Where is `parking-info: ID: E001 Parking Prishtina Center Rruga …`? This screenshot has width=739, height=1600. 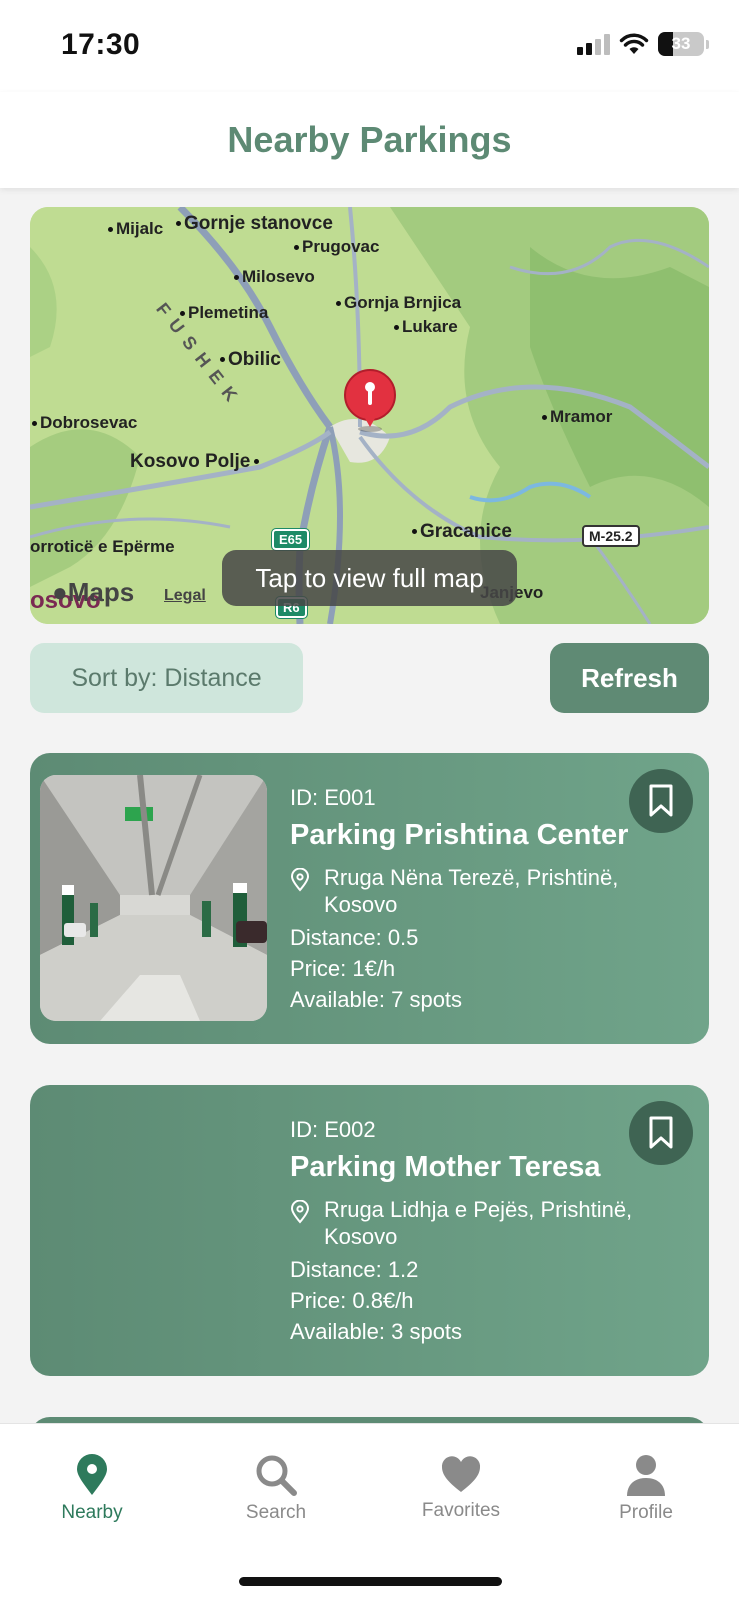 parking-info: ID: E001 Parking Prishtina Center Rruga … is located at coordinates (489, 900).